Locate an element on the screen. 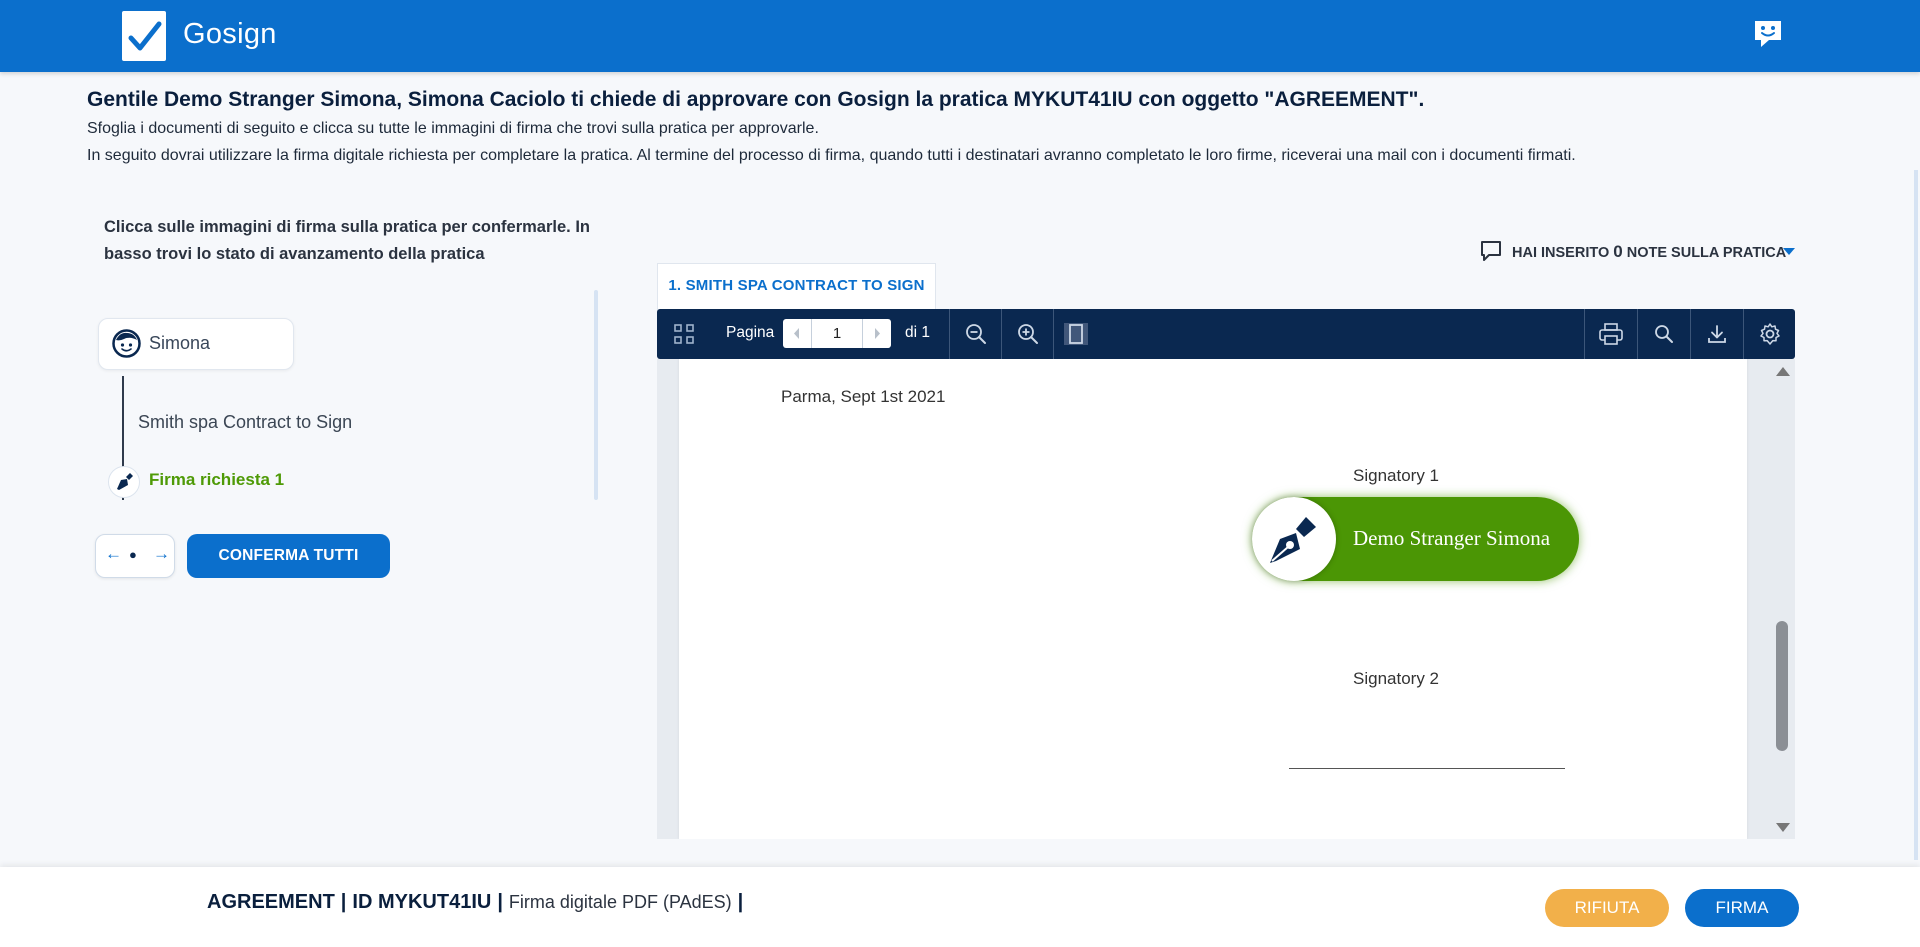 The width and height of the screenshot is (1920, 947). print-icon is located at coordinates (1611, 334).